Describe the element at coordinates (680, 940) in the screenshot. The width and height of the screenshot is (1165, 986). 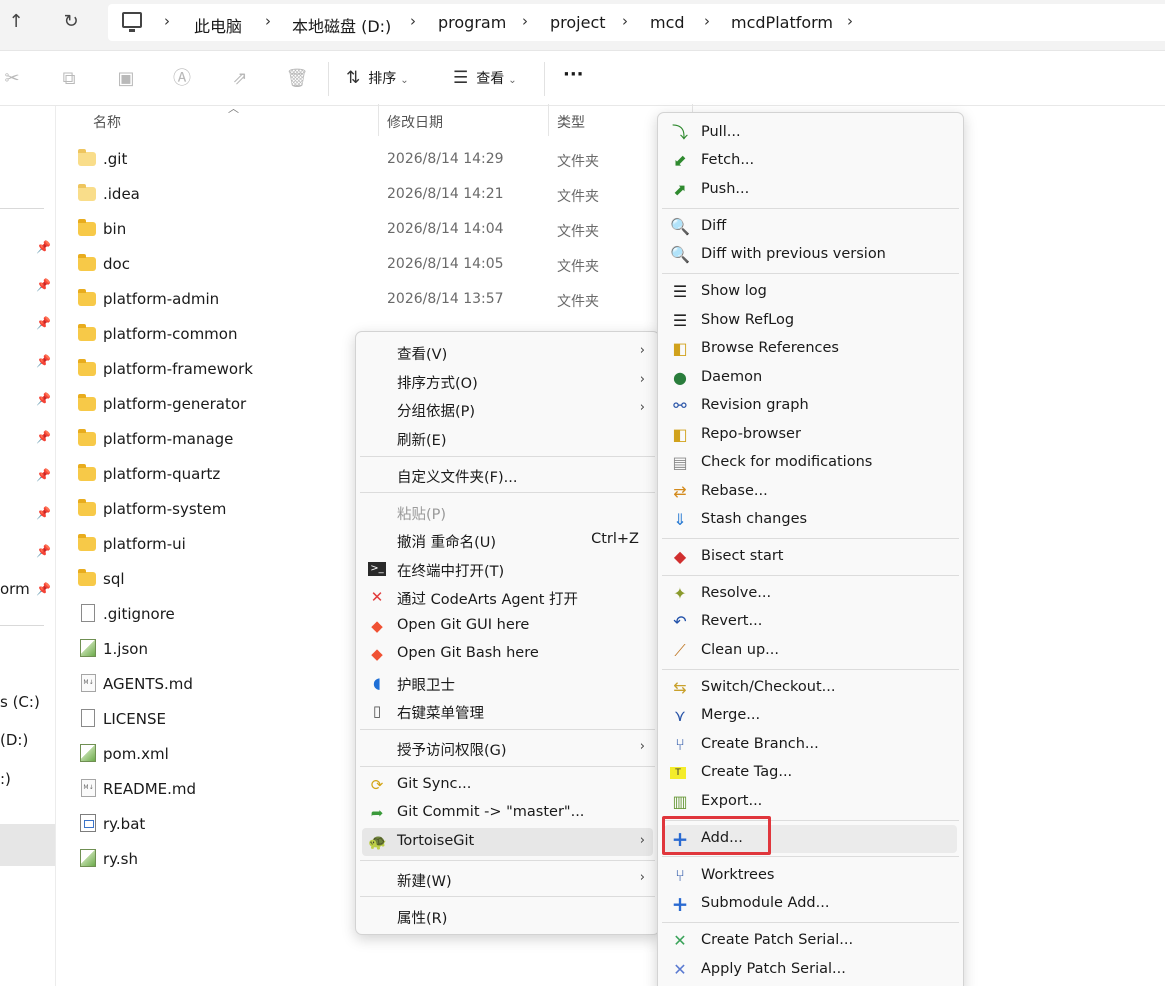
I see `patch-icon: ✕` at that location.